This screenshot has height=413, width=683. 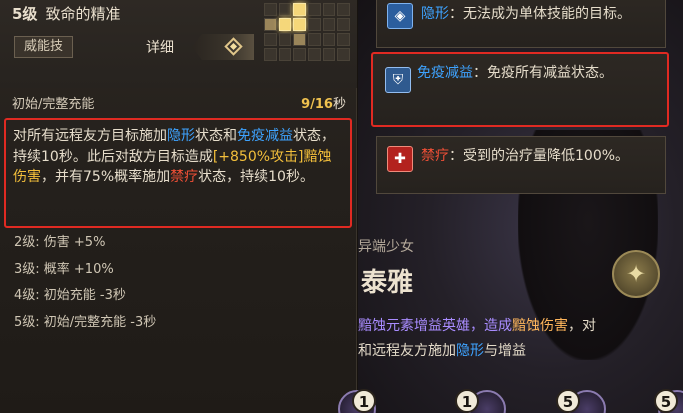 I want to click on skill-level: 5级, so click(x=25, y=14).